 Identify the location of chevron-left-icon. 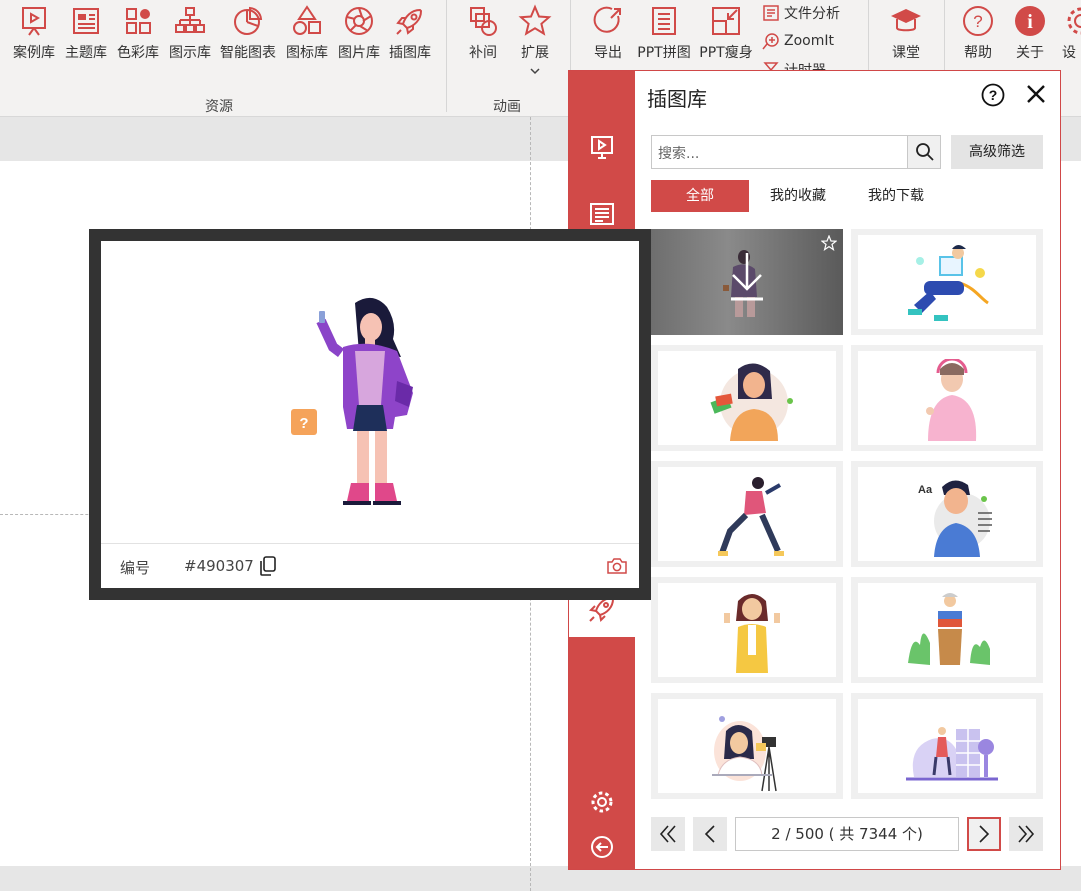
(709, 834).